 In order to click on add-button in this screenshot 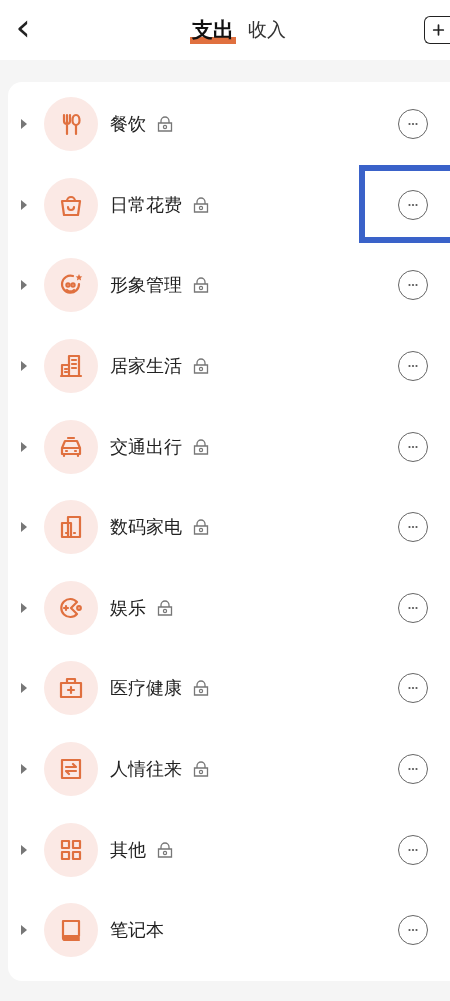, I will do `click(437, 30)`.